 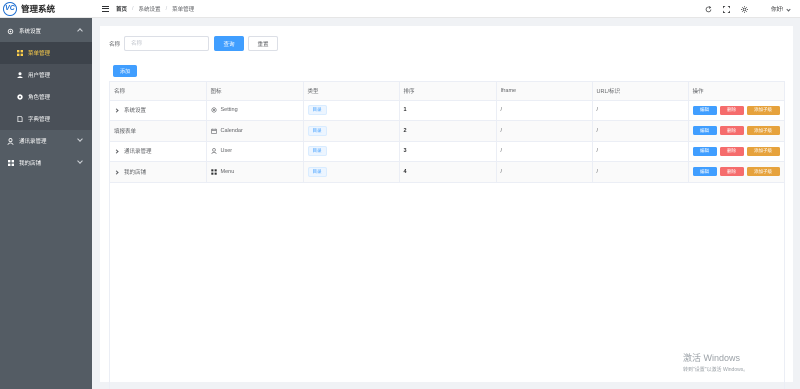 I want to click on column-header-sort: 排序, so click(x=448, y=91).